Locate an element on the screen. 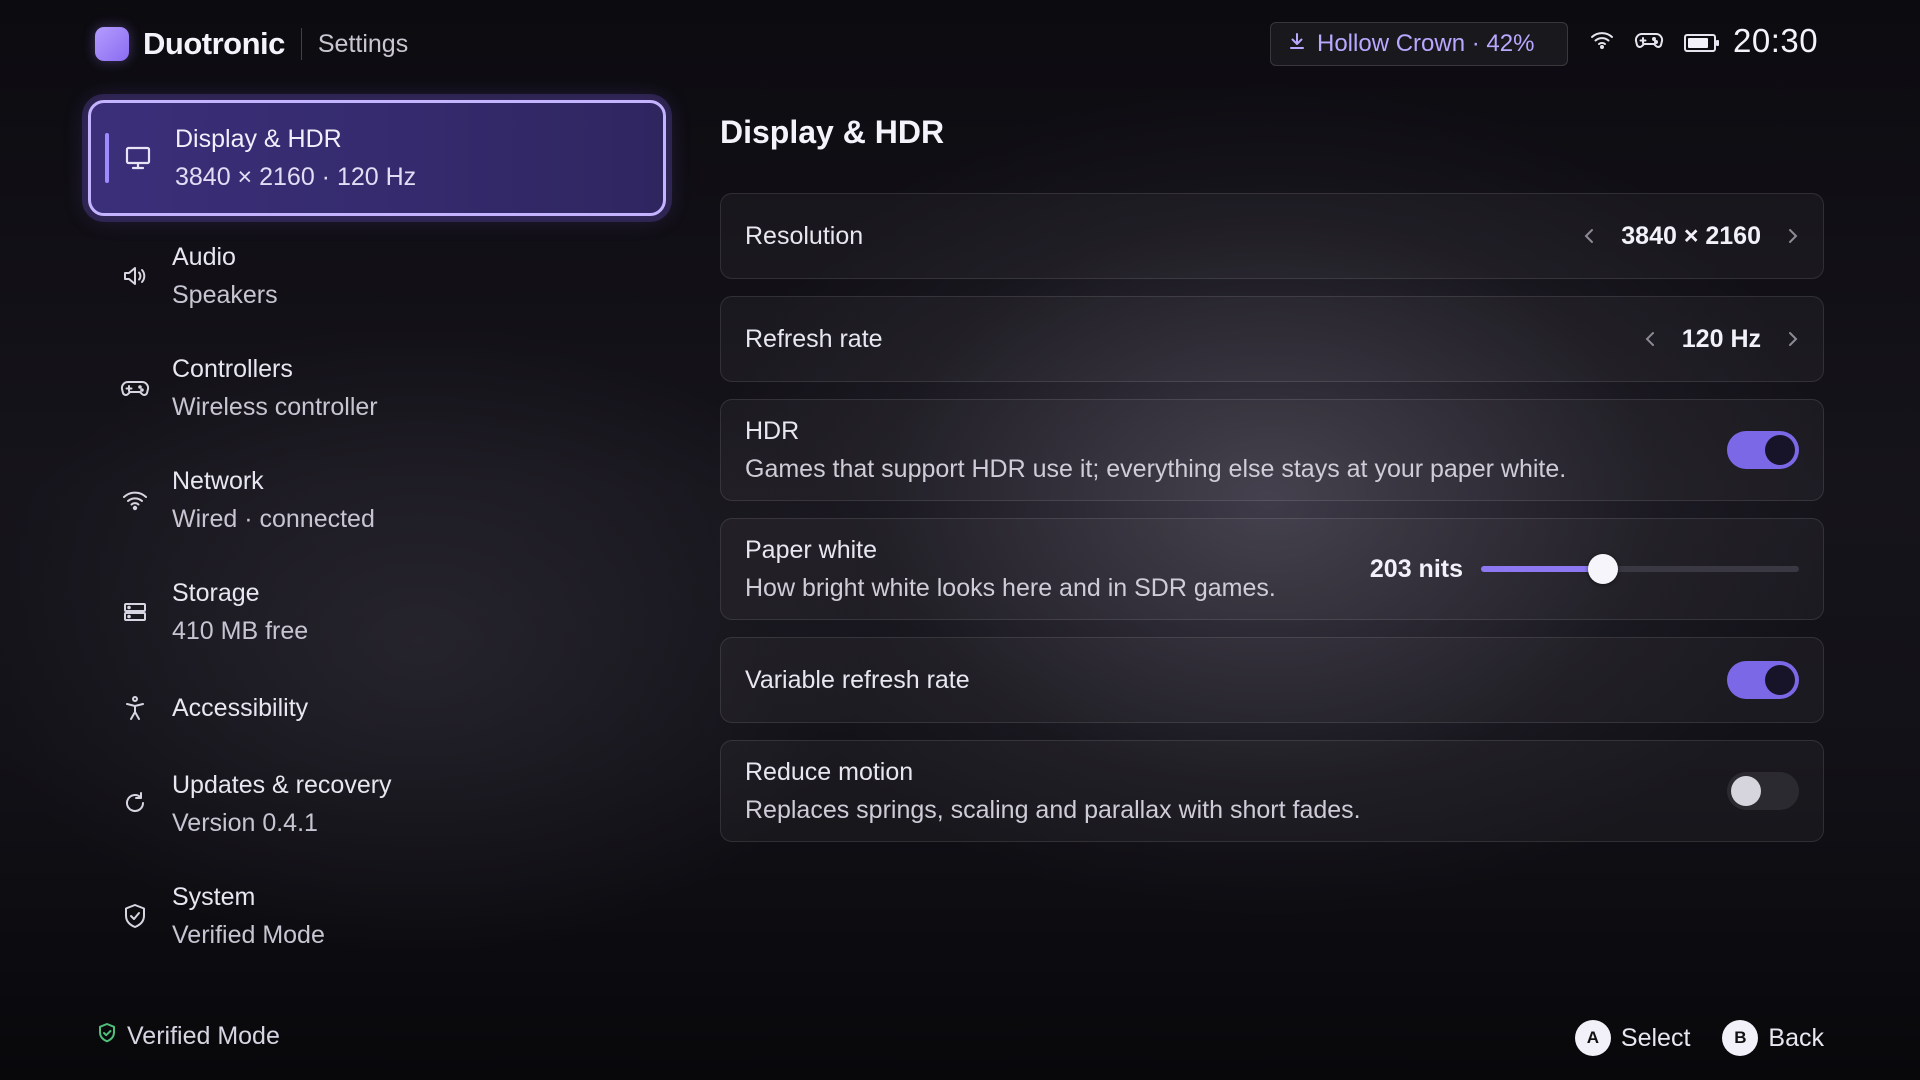  sidebar-item-label: Audio is located at coordinates (204, 257).